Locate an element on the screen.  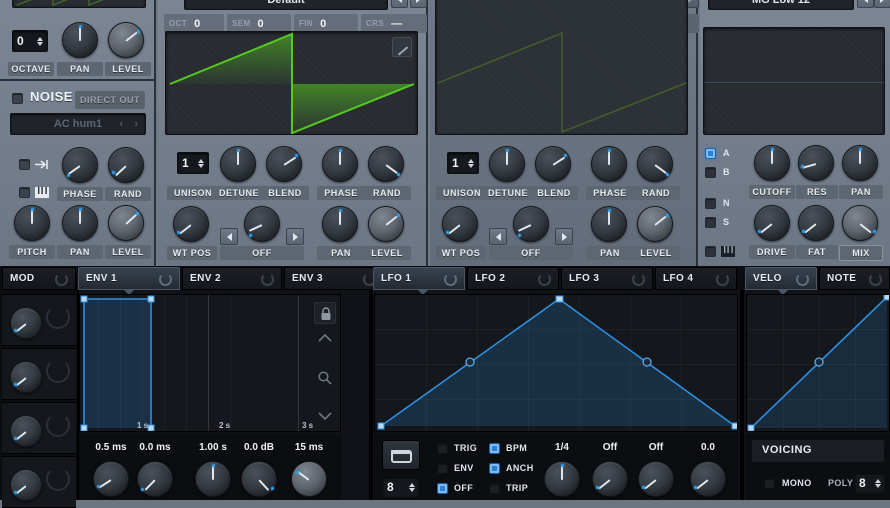
osc-b-rand-knob is located at coordinates (655, 164).